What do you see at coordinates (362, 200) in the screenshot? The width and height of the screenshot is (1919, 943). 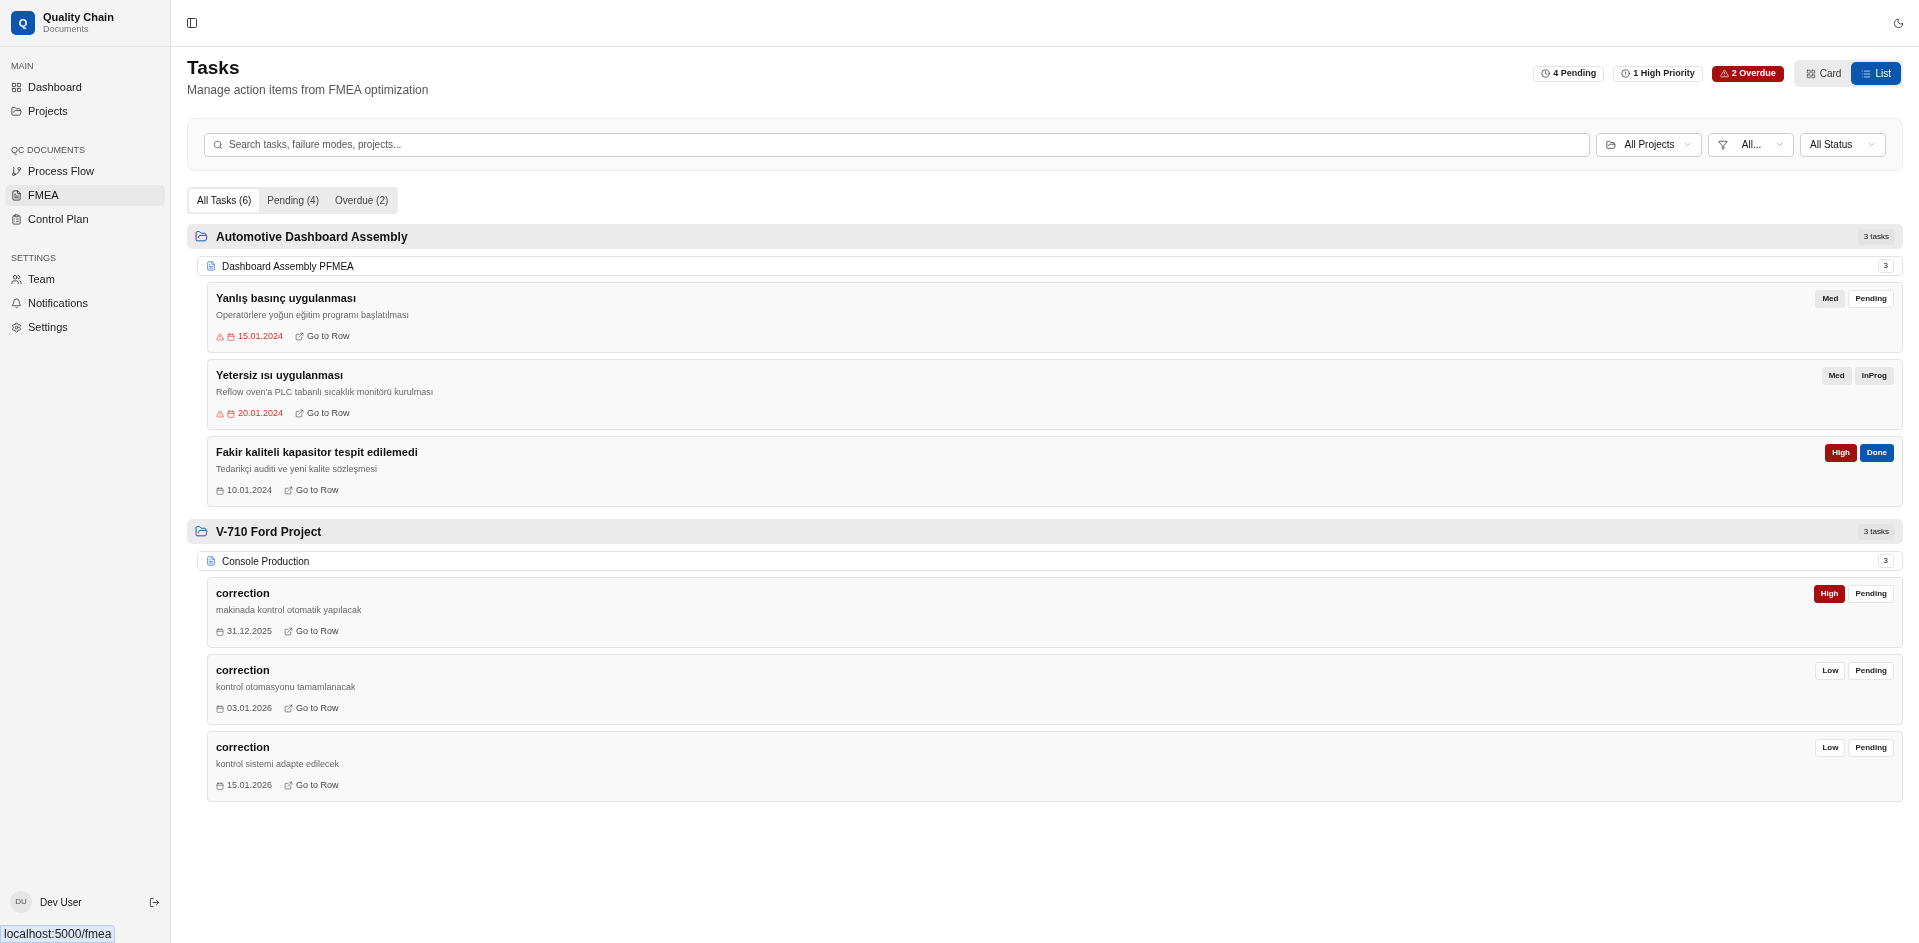 I see `tab: Overdue (2)` at bounding box center [362, 200].